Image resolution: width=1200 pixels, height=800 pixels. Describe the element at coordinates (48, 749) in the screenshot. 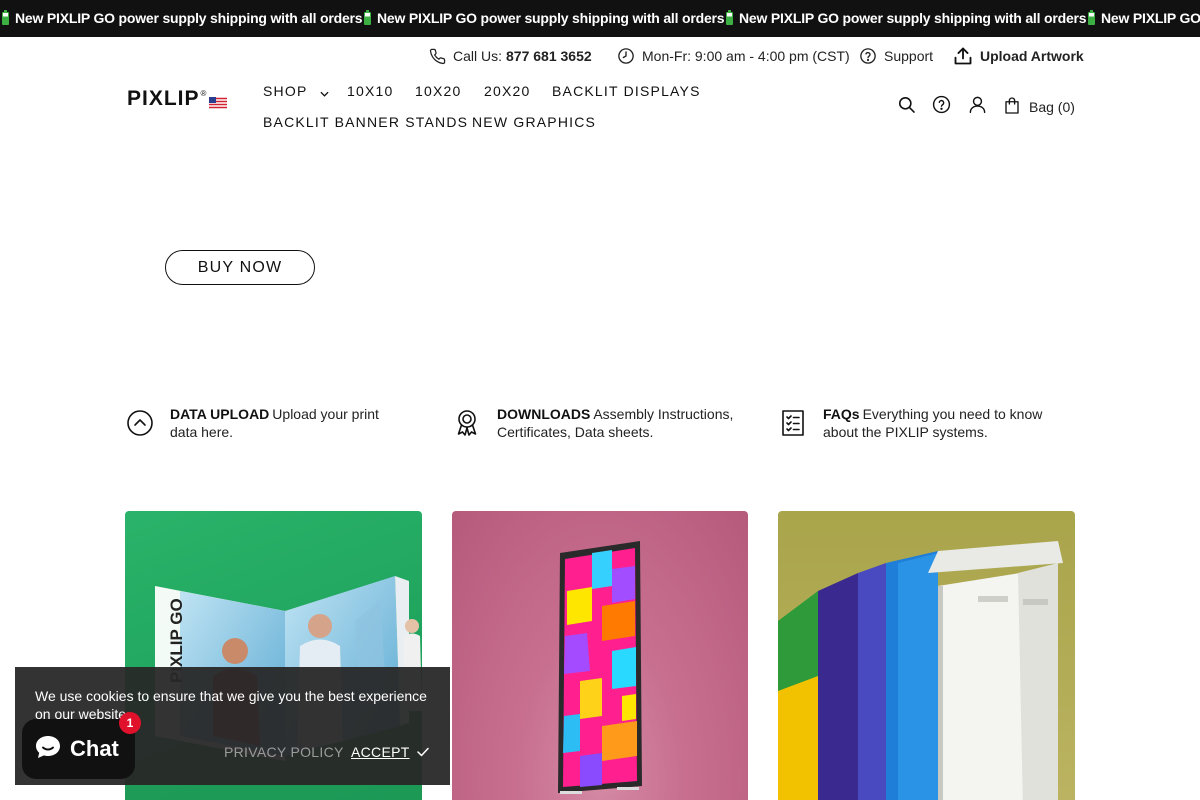

I see `chat-bubble-icon` at that location.